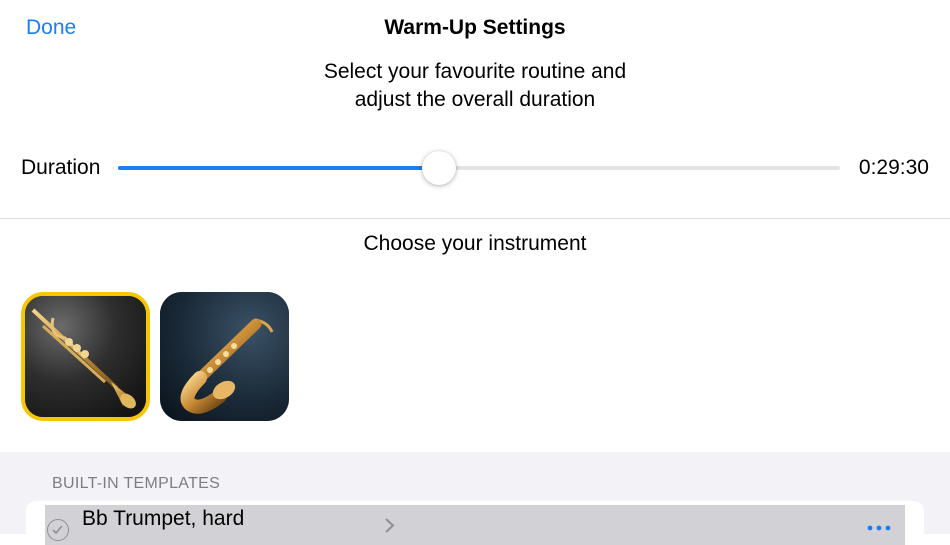  What do you see at coordinates (475, 71) in the screenshot?
I see `subtitle-line-1: Select your favourite routine and` at bounding box center [475, 71].